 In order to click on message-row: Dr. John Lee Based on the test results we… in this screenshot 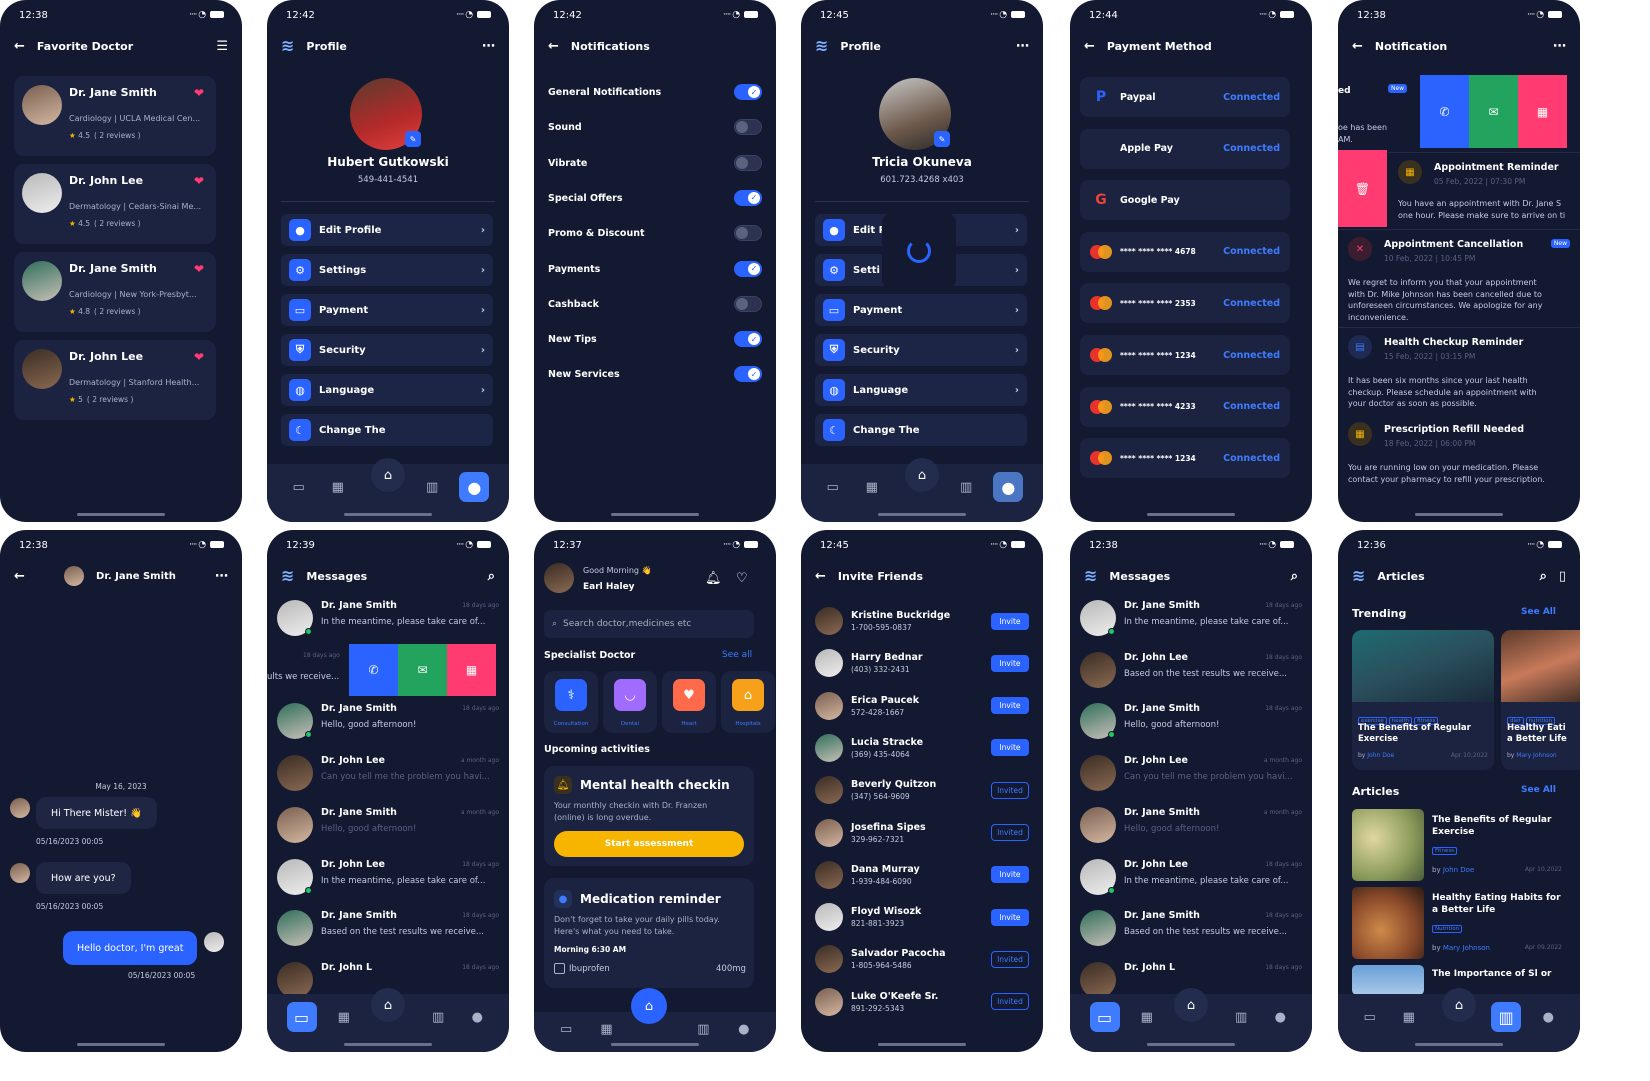, I will do `click(1191, 670)`.